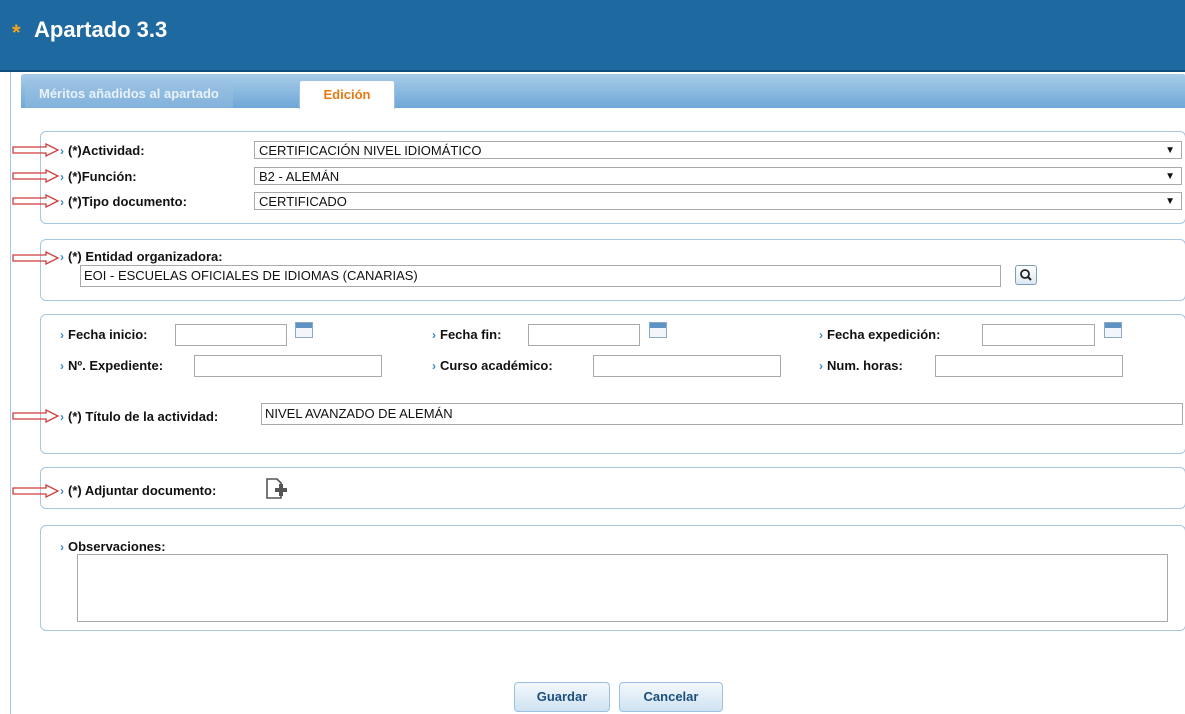  I want to click on fecha-inicio-input, so click(231, 335).